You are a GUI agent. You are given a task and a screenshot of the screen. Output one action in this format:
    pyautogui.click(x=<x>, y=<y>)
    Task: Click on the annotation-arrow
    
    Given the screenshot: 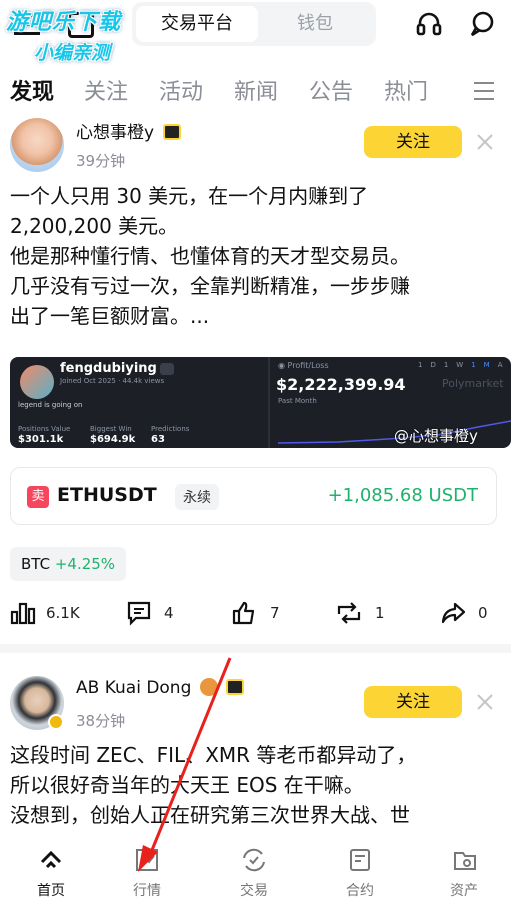 What is the action you would take?
    pyautogui.click(x=185, y=764)
    